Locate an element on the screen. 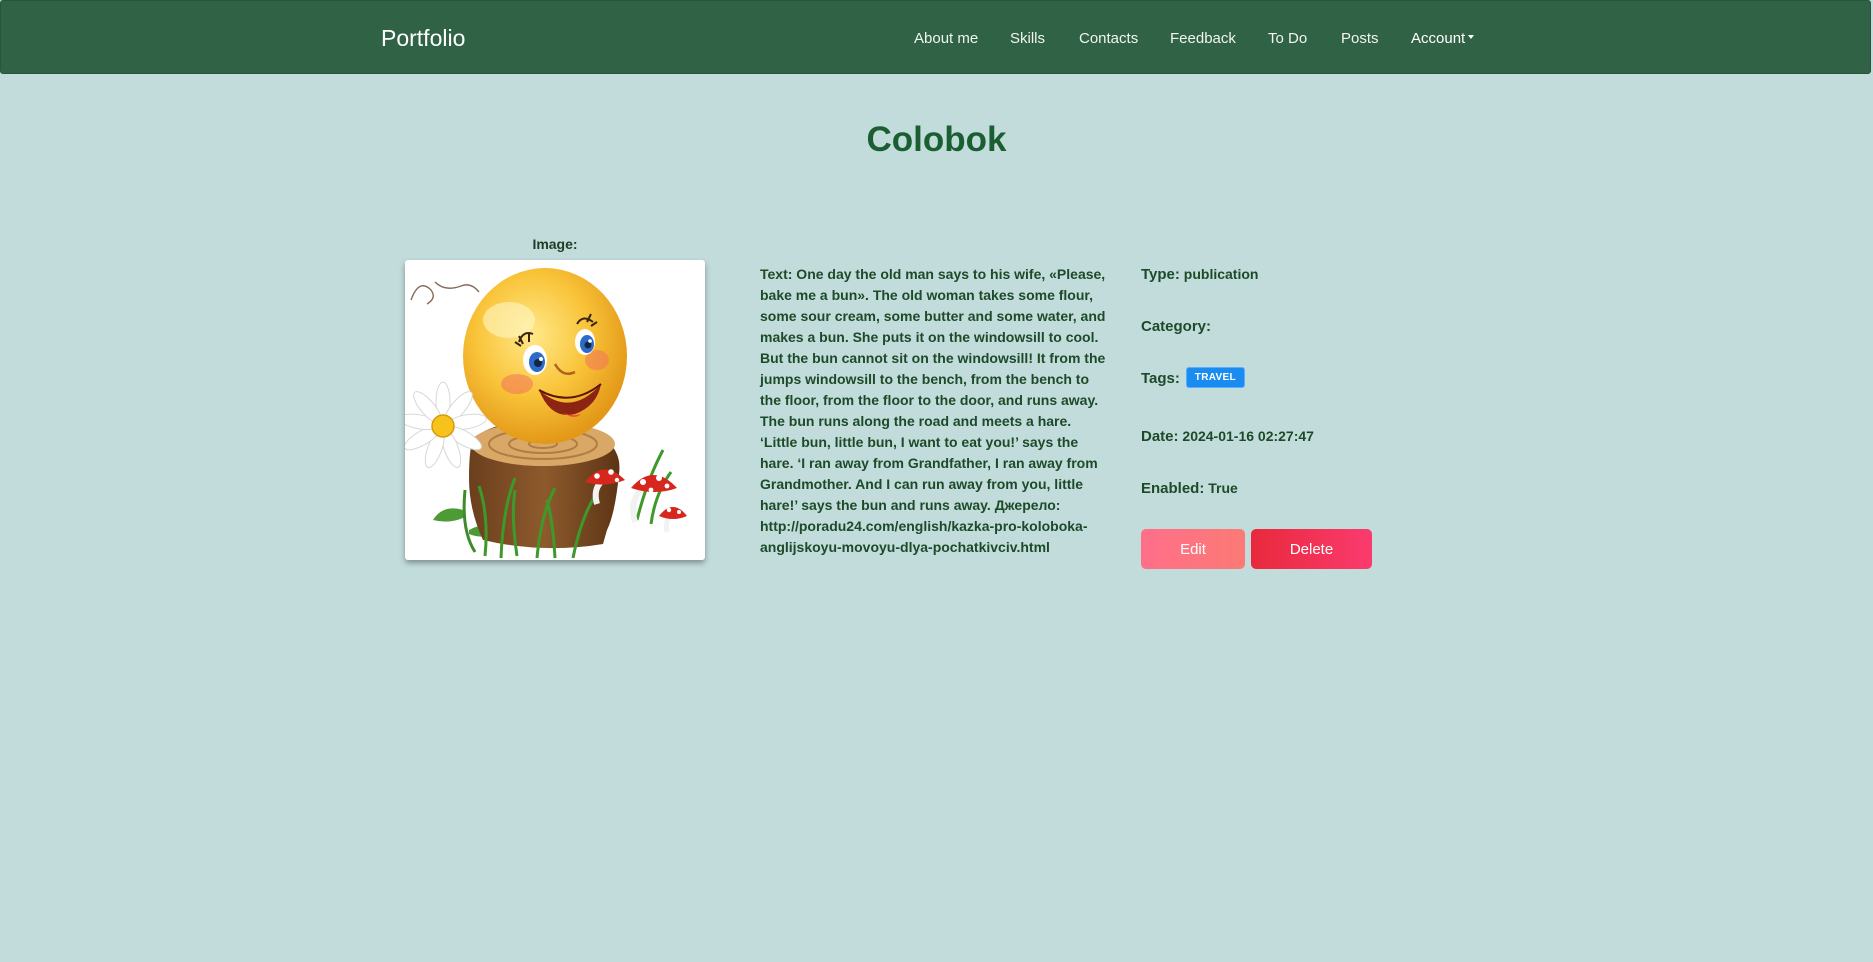  post-image is located at coordinates (555, 410).